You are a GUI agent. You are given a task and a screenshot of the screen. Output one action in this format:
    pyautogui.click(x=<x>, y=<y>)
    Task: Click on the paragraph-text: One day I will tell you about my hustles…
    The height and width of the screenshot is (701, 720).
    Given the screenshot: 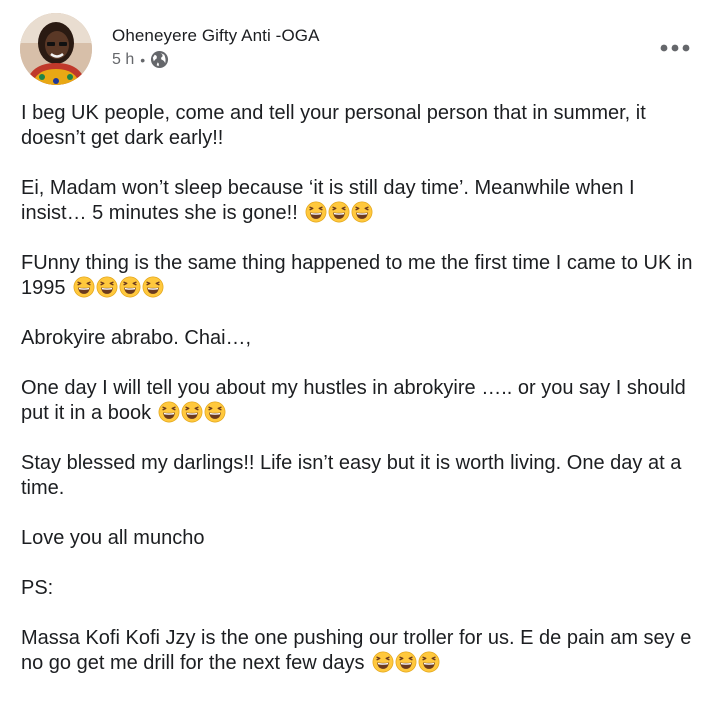 What is the action you would take?
    pyautogui.click(x=353, y=400)
    